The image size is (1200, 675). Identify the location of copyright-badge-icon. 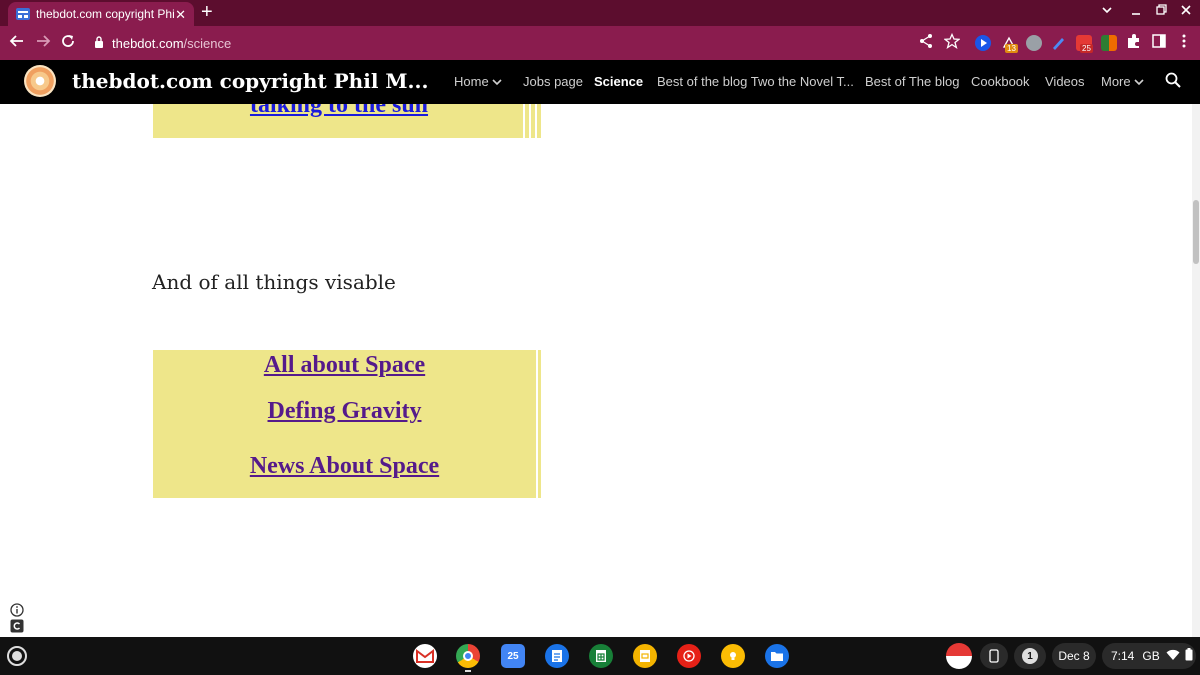
(17, 626).